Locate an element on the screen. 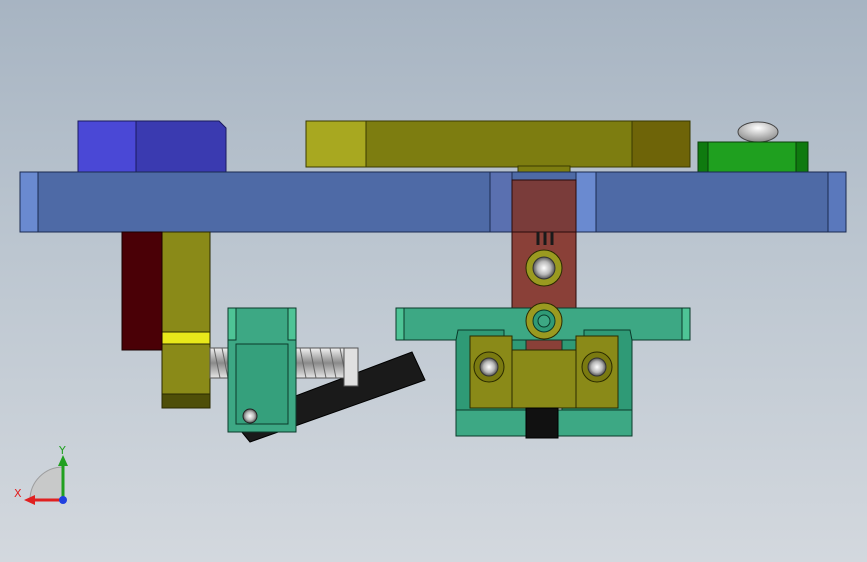  triad-x-label: X is located at coordinates (18, 493).